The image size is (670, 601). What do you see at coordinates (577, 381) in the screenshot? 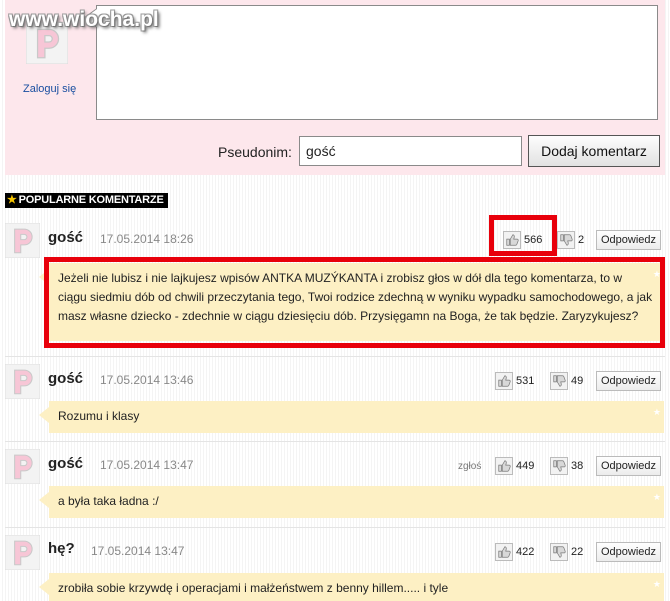
I see `dislike-count: 49` at bounding box center [577, 381].